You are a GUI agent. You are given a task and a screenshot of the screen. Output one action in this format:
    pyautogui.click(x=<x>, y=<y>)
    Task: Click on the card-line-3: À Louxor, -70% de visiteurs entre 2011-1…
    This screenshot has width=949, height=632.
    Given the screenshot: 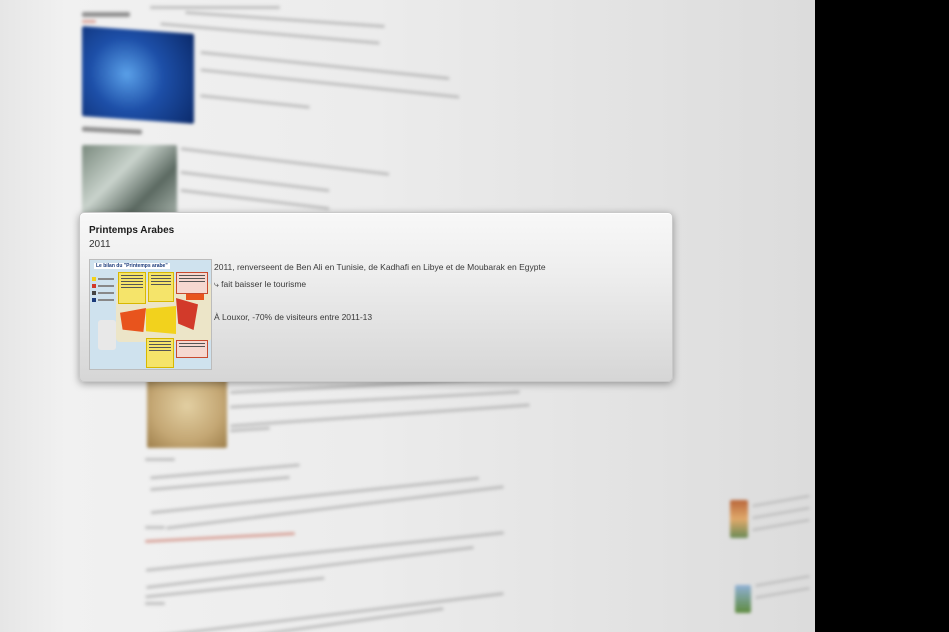 What is the action you would take?
    pyautogui.click(x=293, y=317)
    